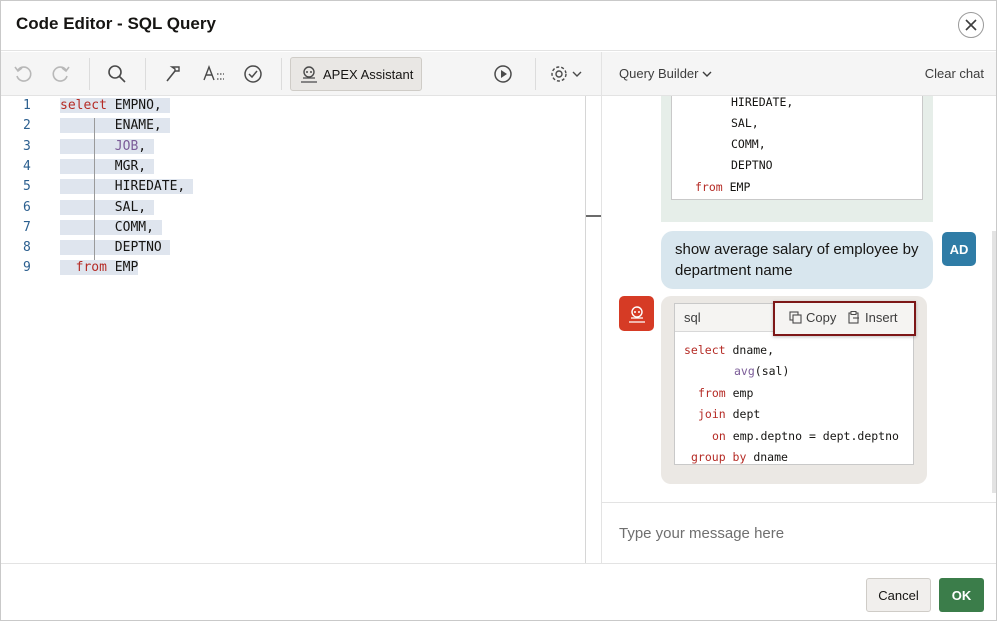  I want to click on code-text: COMM,, so click(134, 227).